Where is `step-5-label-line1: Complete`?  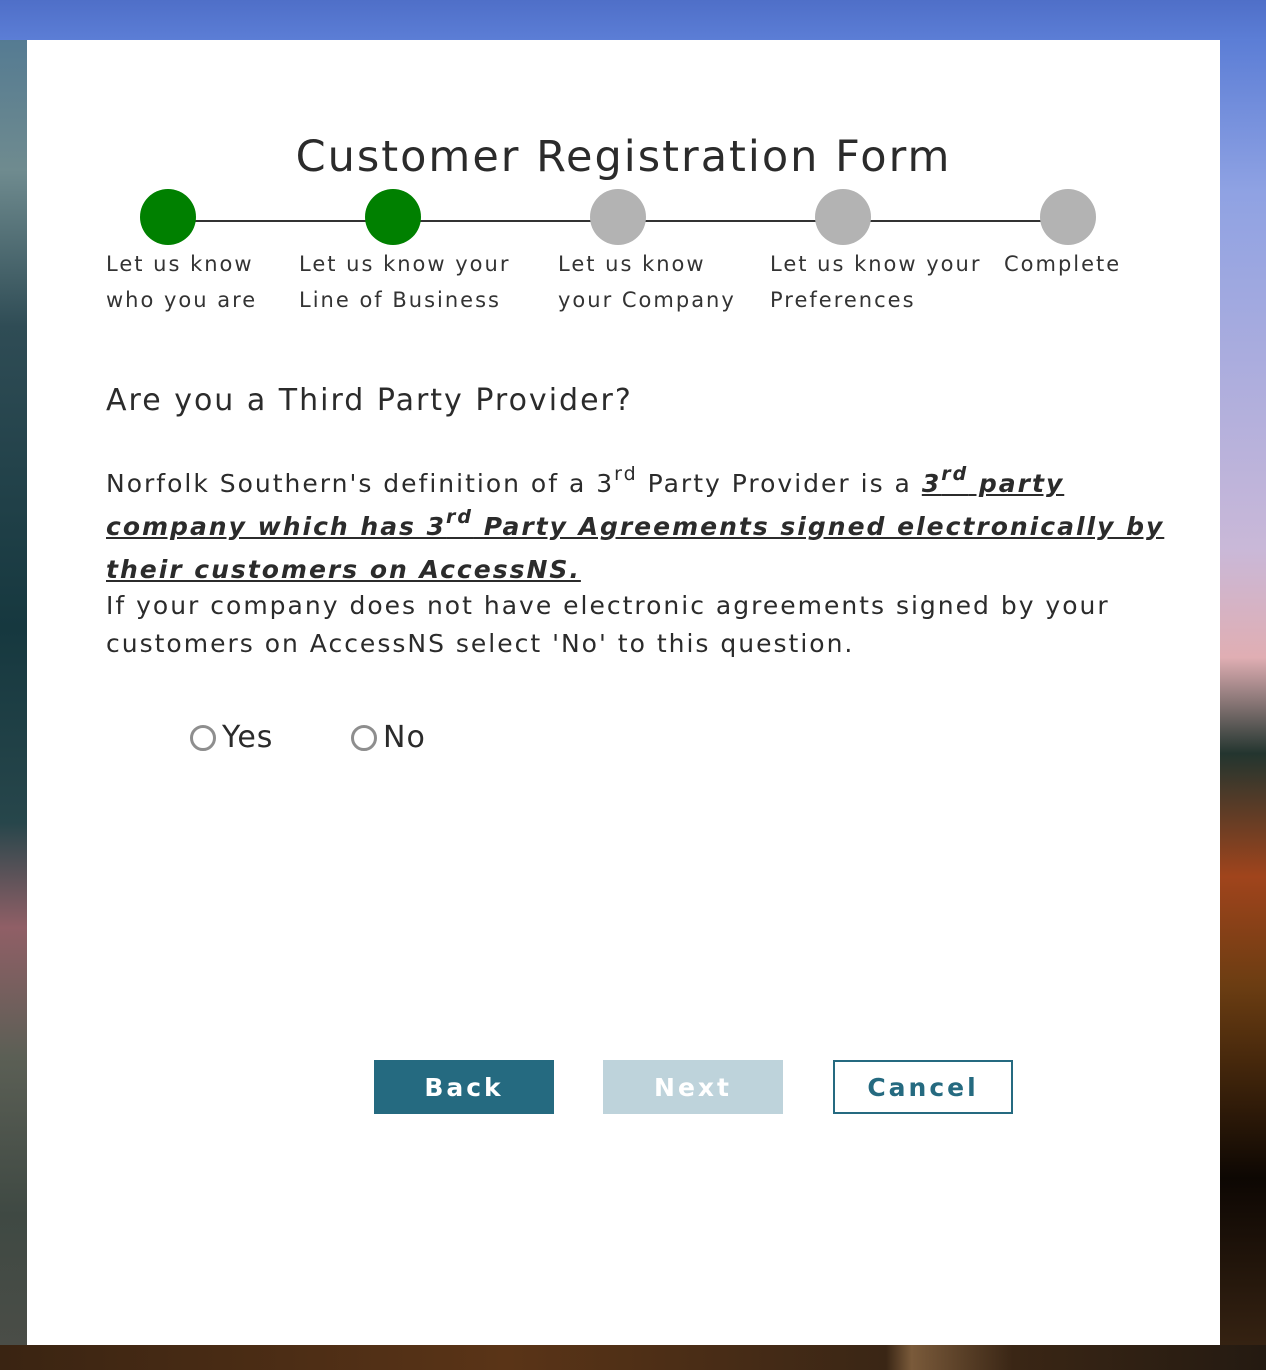
step-5-label-line1: Complete is located at coordinates (1063, 264).